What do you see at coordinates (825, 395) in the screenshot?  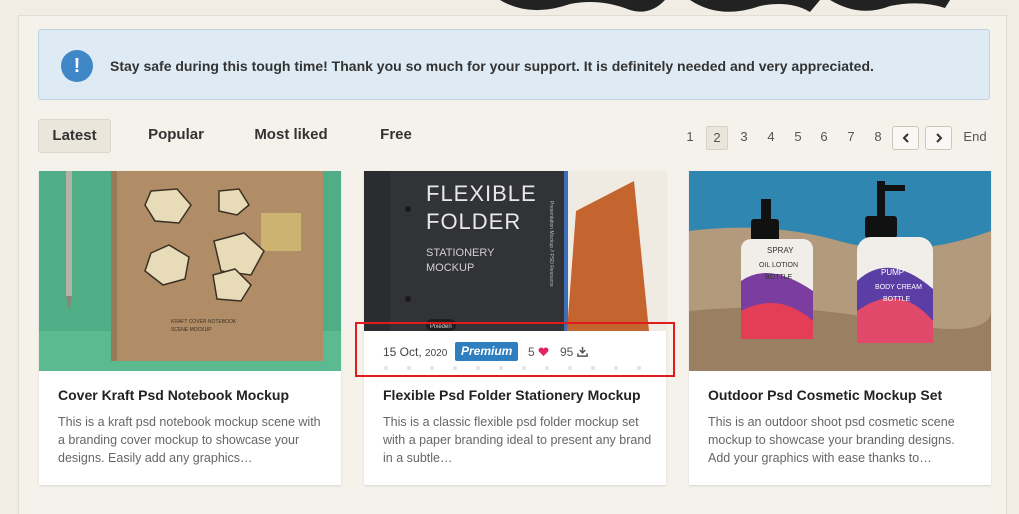 I see `card-title: Outdoor Psd Cosmetic Mockup Set` at bounding box center [825, 395].